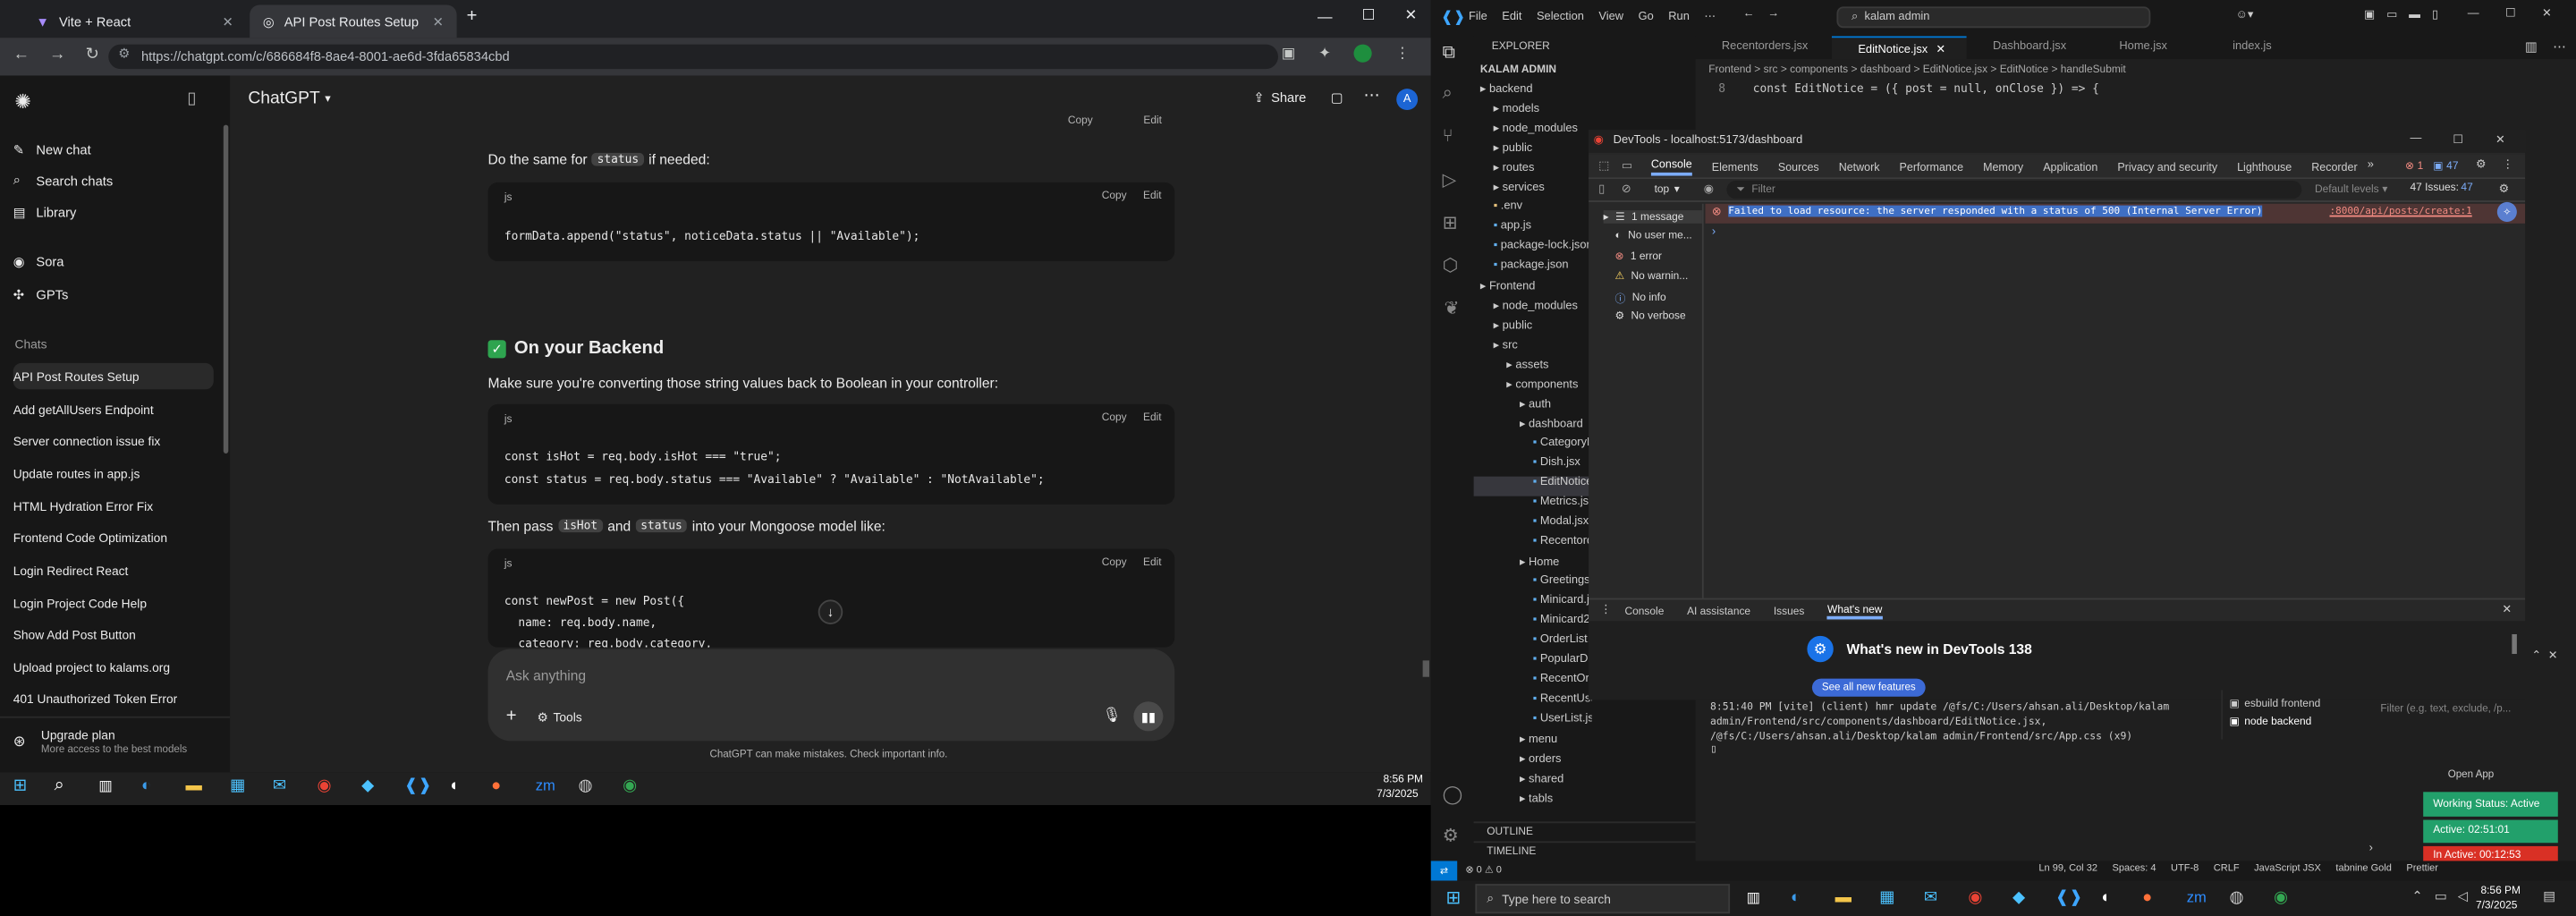 The width and height of the screenshot is (2576, 916). I want to click on close-window-icon: ✕, so click(2547, 13).